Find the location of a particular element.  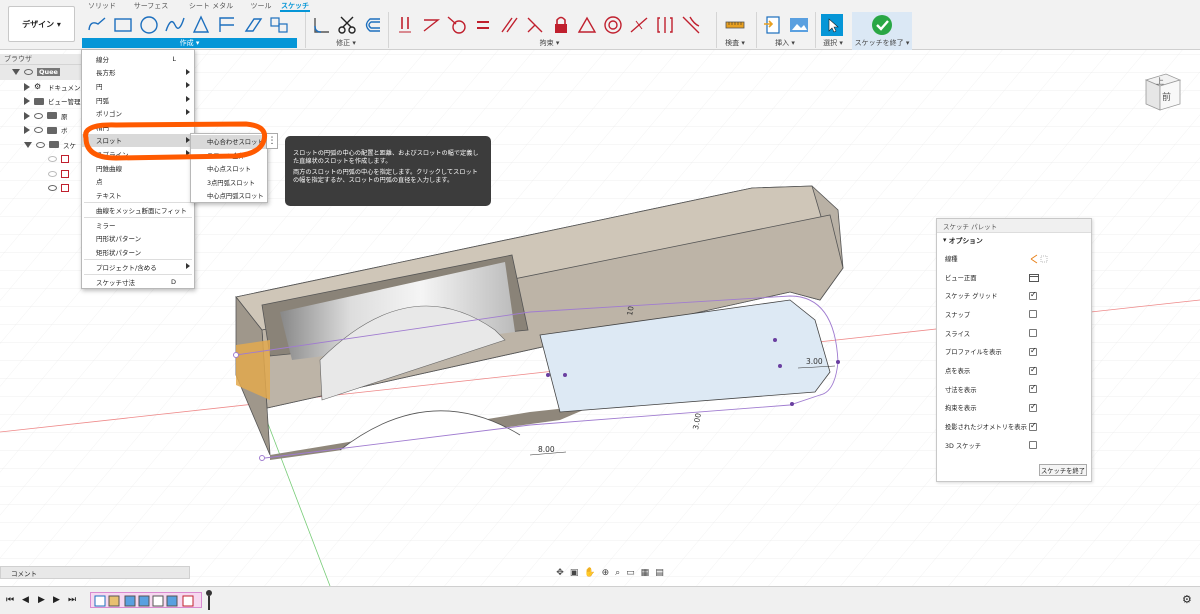

inspect-group-label: 検査 ▾ is located at coordinates (735, 43).